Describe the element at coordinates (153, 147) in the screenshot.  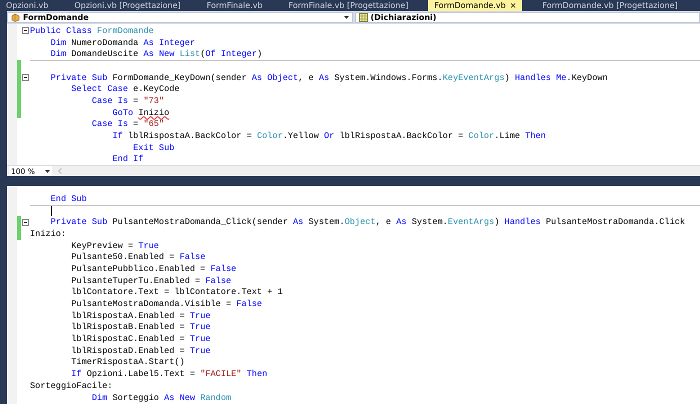
I see `code-text: Exit Sub` at that location.